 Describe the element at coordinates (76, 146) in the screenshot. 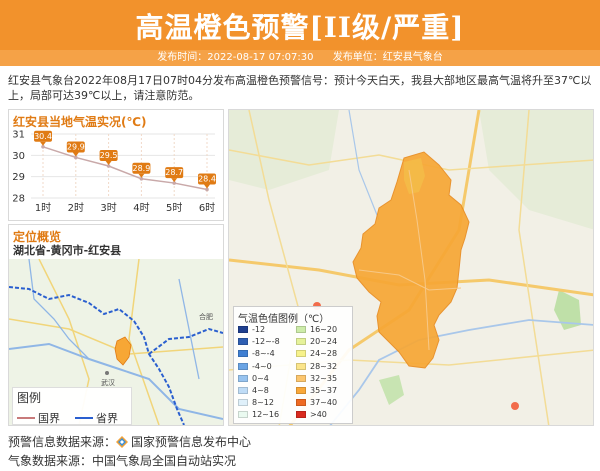

I see `data-label-text: 29.9` at that location.